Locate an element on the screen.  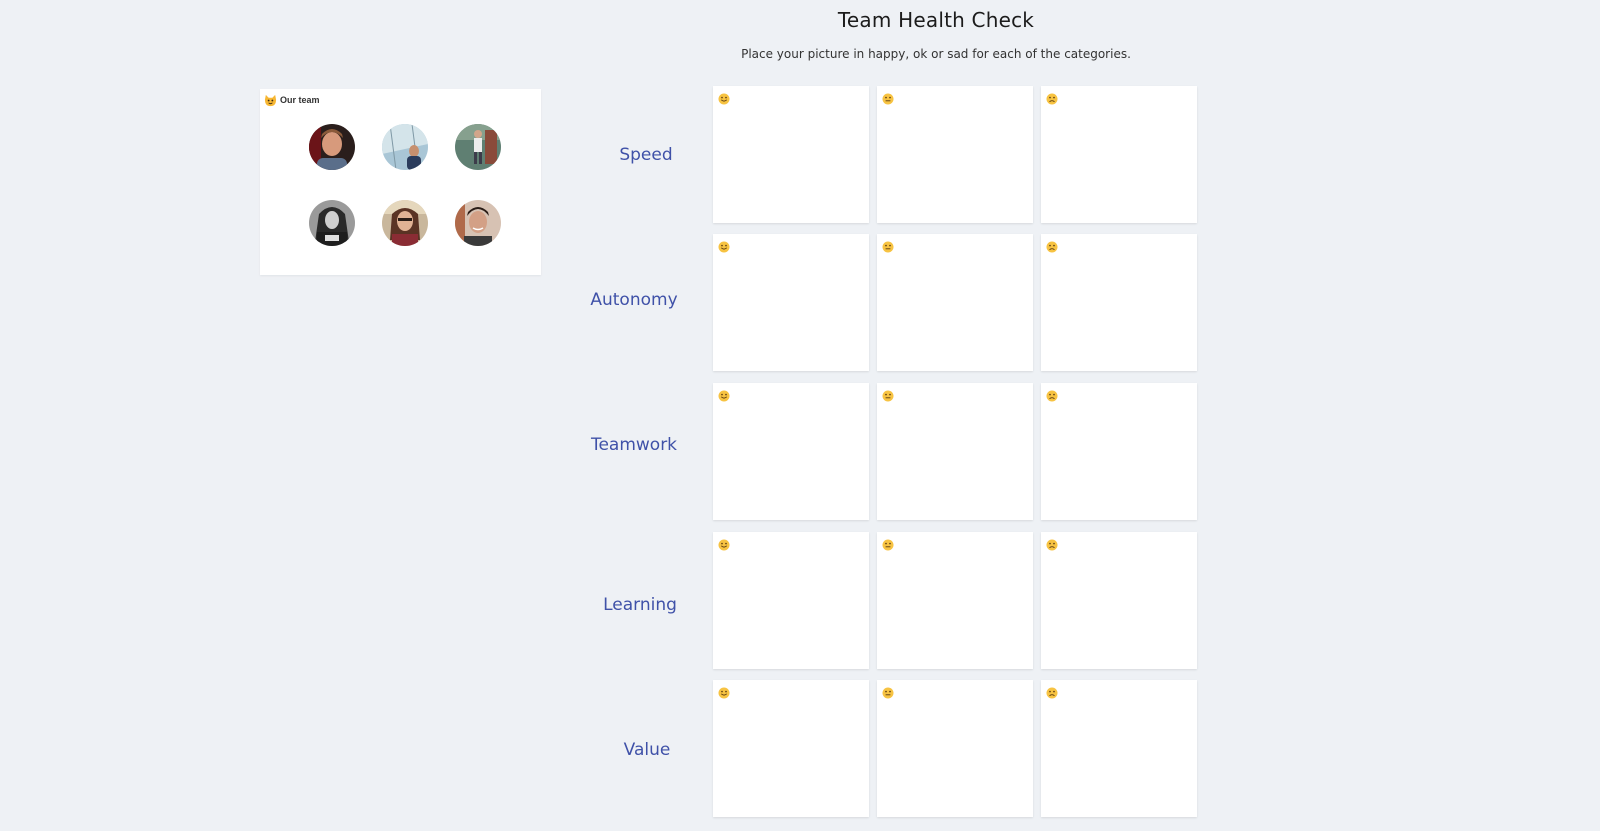
cell-teamwork-happy is located at coordinates (791, 451).